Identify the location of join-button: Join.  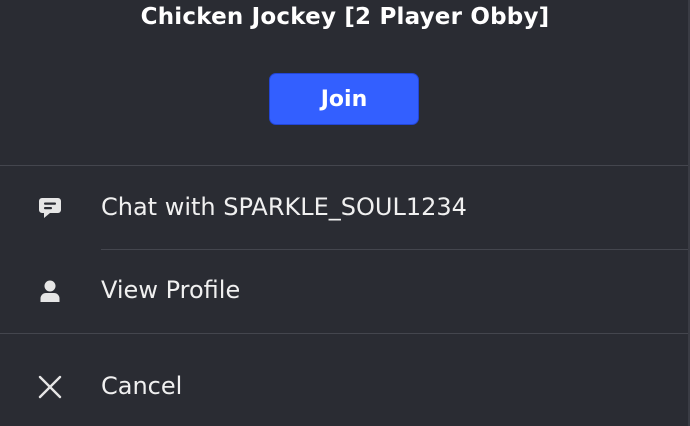
(344, 99).